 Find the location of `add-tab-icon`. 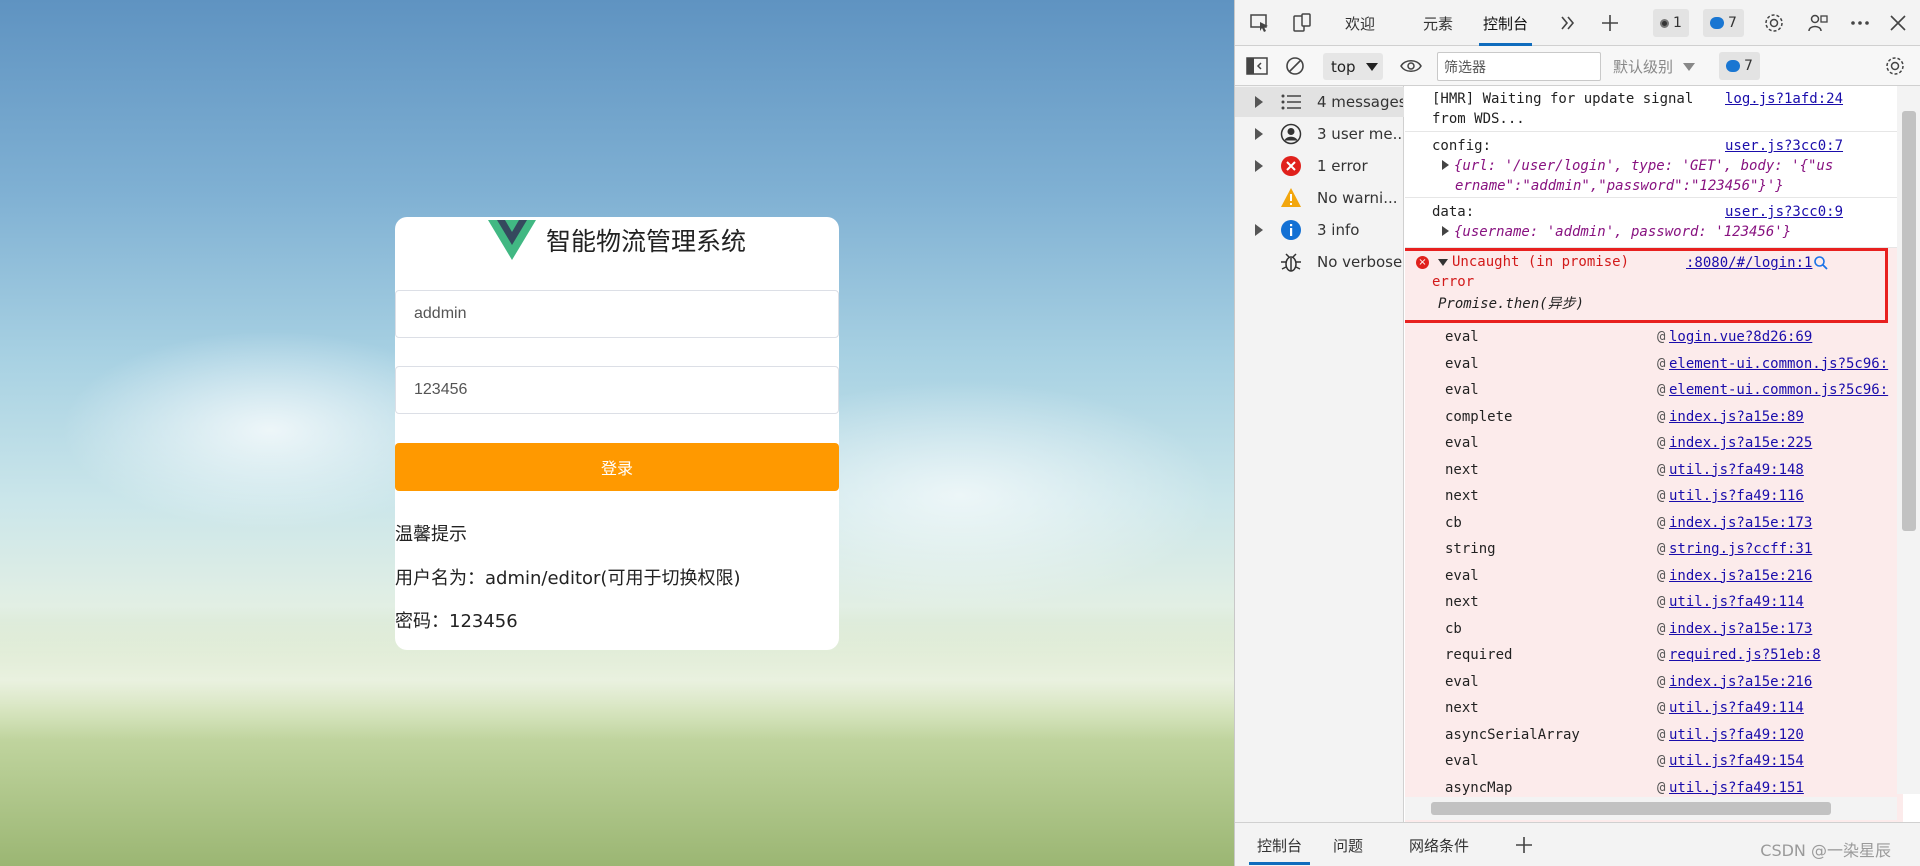

add-tab-icon is located at coordinates (1610, 23).